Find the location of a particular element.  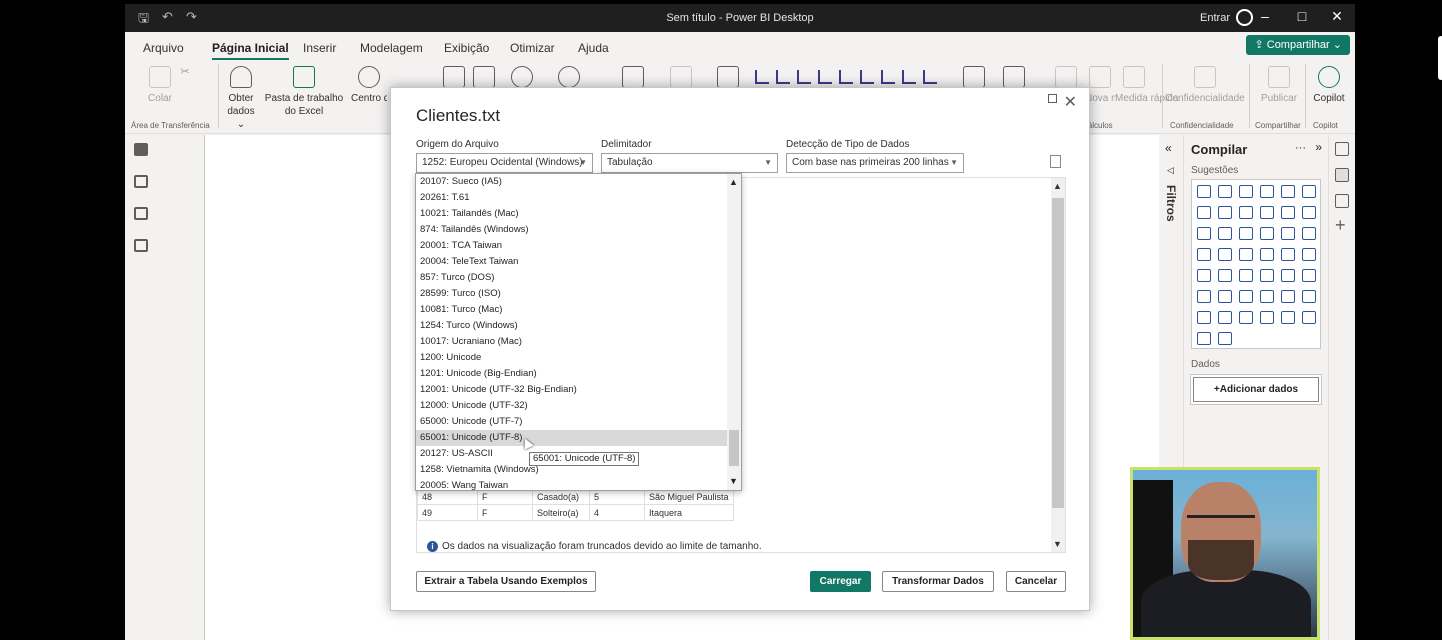

qa-icon is located at coordinates (1288, 296).